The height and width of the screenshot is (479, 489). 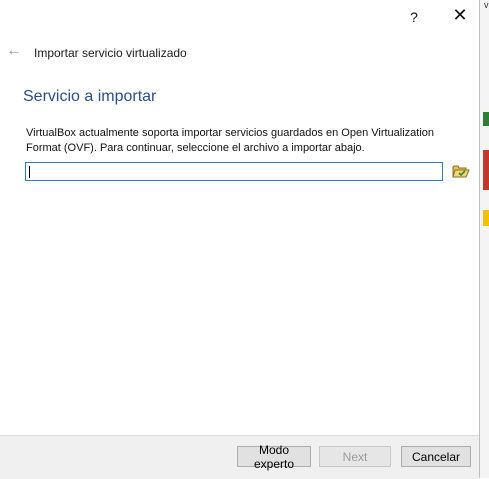 What do you see at coordinates (14, 51) in the screenshot?
I see `back-arrow-icon: ←` at bounding box center [14, 51].